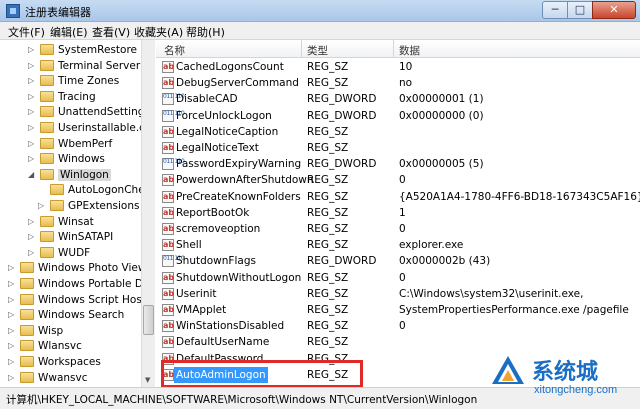  What do you see at coordinates (77, 300) in the screenshot?
I see `tree-item: ▷ Windows Script Host` at bounding box center [77, 300].